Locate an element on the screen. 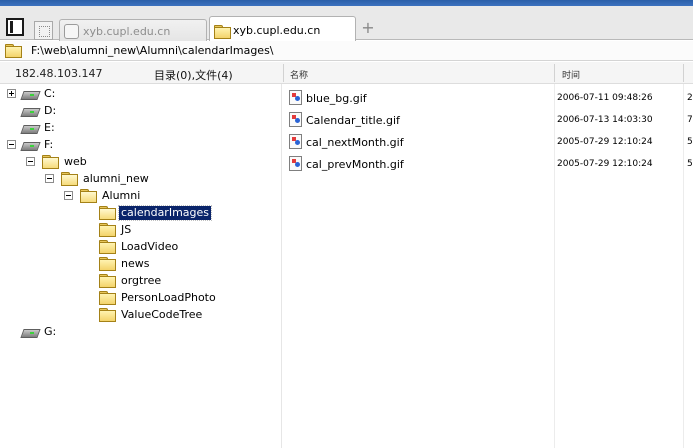 Image resolution: width=693 pixels, height=448 pixels. tree-folder-loadvideo: LoadVideo is located at coordinates (139, 246).